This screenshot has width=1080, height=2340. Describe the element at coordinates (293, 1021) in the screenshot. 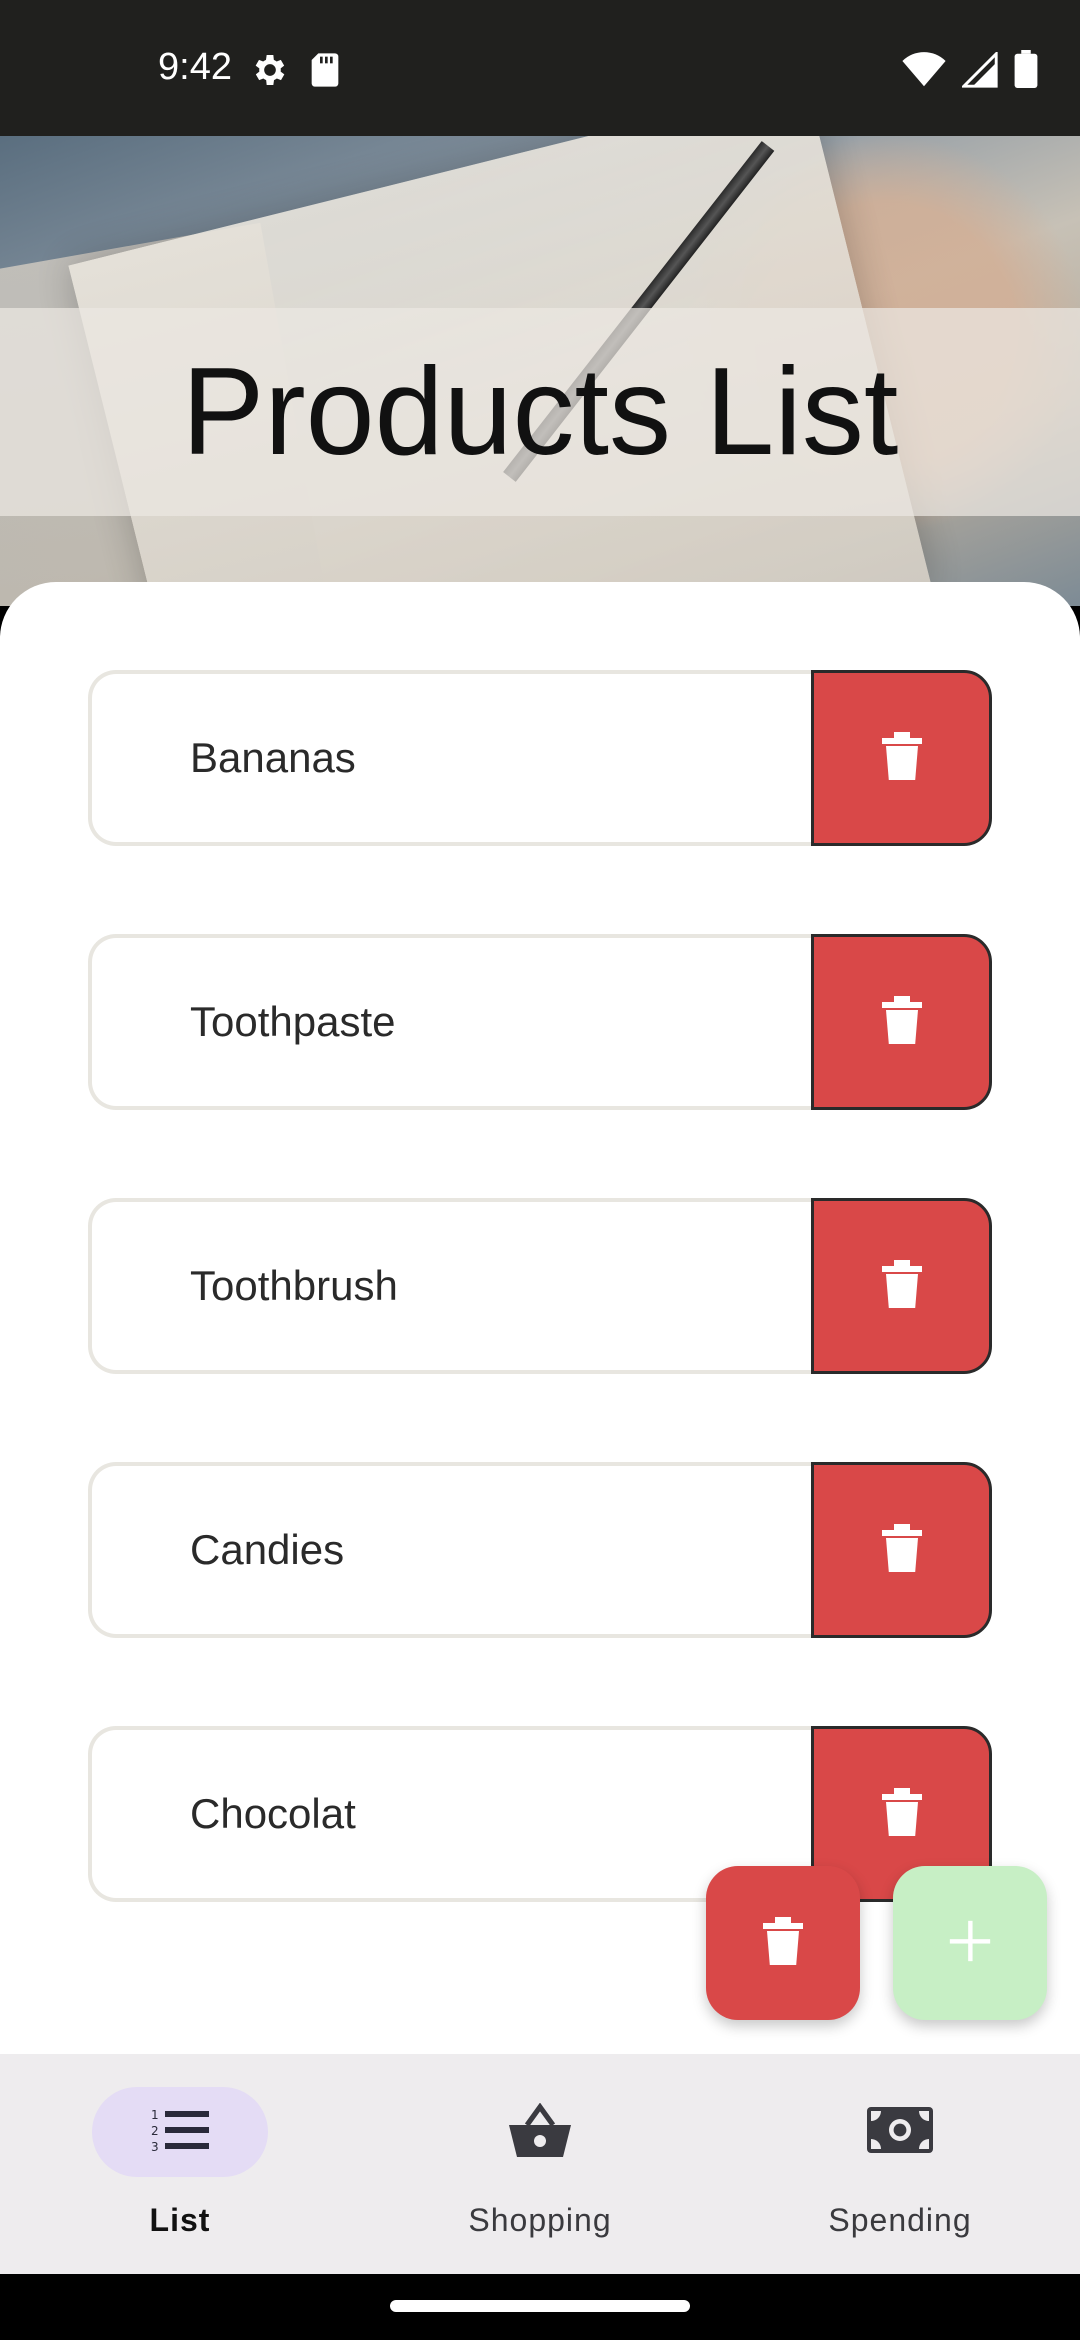

I see `product-name: Toothpaste` at that location.